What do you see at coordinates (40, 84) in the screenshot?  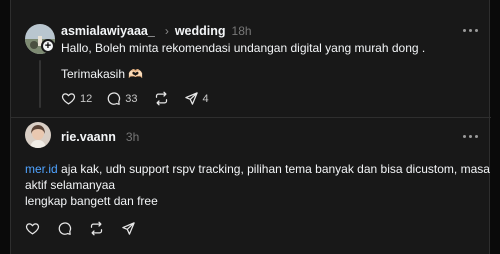 I see `thread-line` at bounding box center [40, 84].